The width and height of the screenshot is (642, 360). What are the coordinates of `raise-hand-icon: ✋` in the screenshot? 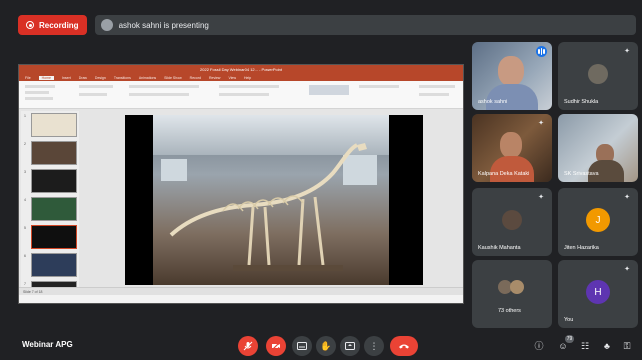 It's located at (326, 345).